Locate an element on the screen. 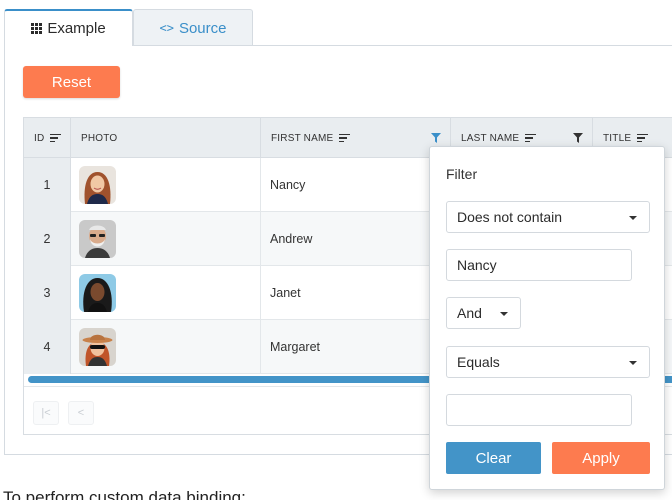 This screenshot has height=500, width=672. first-page-icon: |< is located at coordinates (46, 413).